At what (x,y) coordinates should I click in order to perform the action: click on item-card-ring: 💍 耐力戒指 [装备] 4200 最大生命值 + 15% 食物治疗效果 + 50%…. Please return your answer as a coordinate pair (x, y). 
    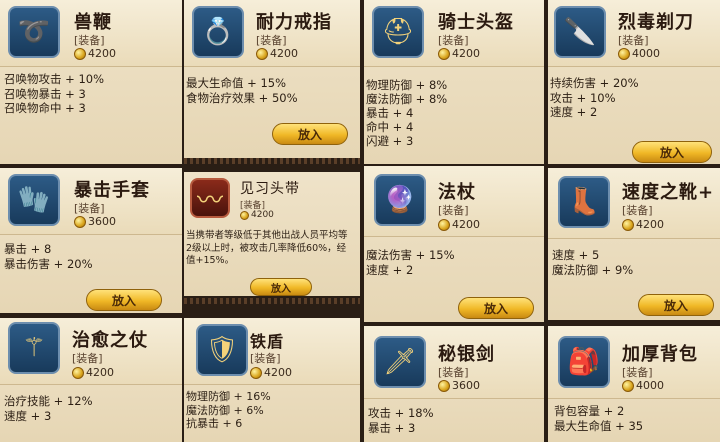
    Looking at the image, I should click on (272, 79).